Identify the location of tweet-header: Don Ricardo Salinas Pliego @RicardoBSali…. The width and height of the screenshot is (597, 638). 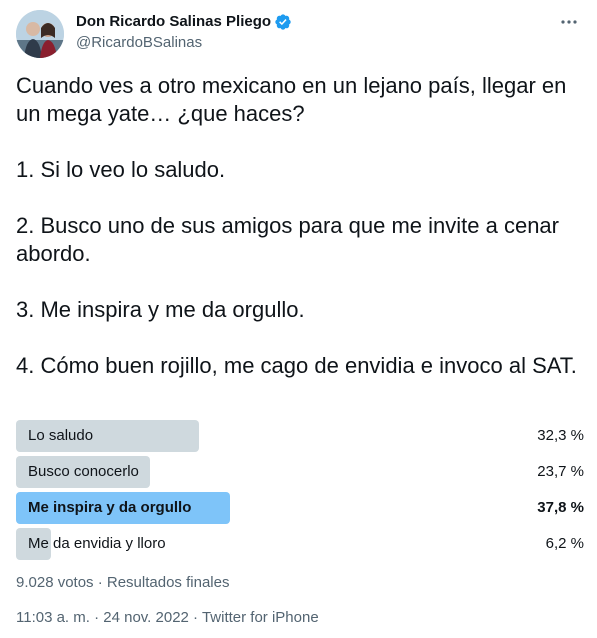
(298, 34).